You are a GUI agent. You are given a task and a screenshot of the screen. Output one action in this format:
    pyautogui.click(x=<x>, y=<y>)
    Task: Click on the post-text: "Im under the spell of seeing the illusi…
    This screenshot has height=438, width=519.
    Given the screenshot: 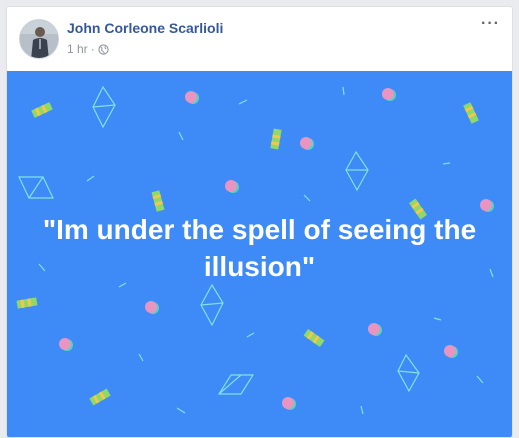 What is the action you would take?
    pyautogui.click(x=259, y=248)
    